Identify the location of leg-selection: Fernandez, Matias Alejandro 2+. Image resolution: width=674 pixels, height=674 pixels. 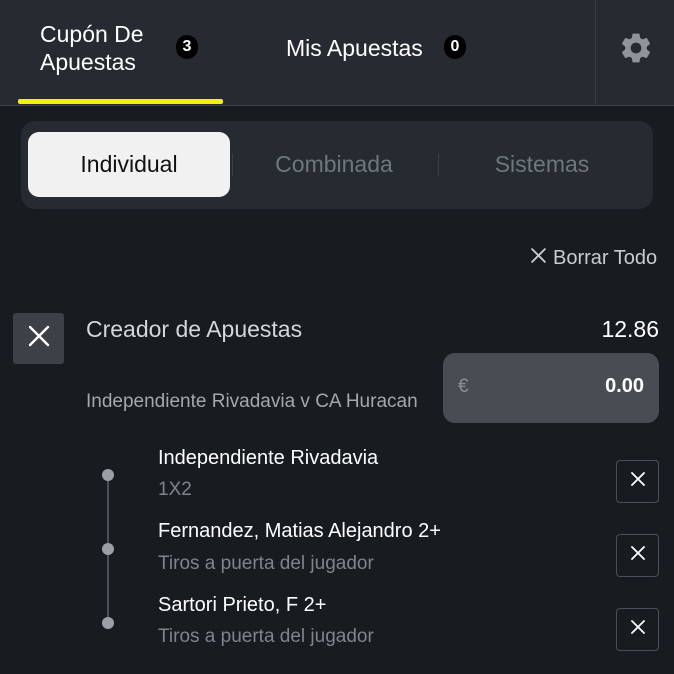
(299, 531).